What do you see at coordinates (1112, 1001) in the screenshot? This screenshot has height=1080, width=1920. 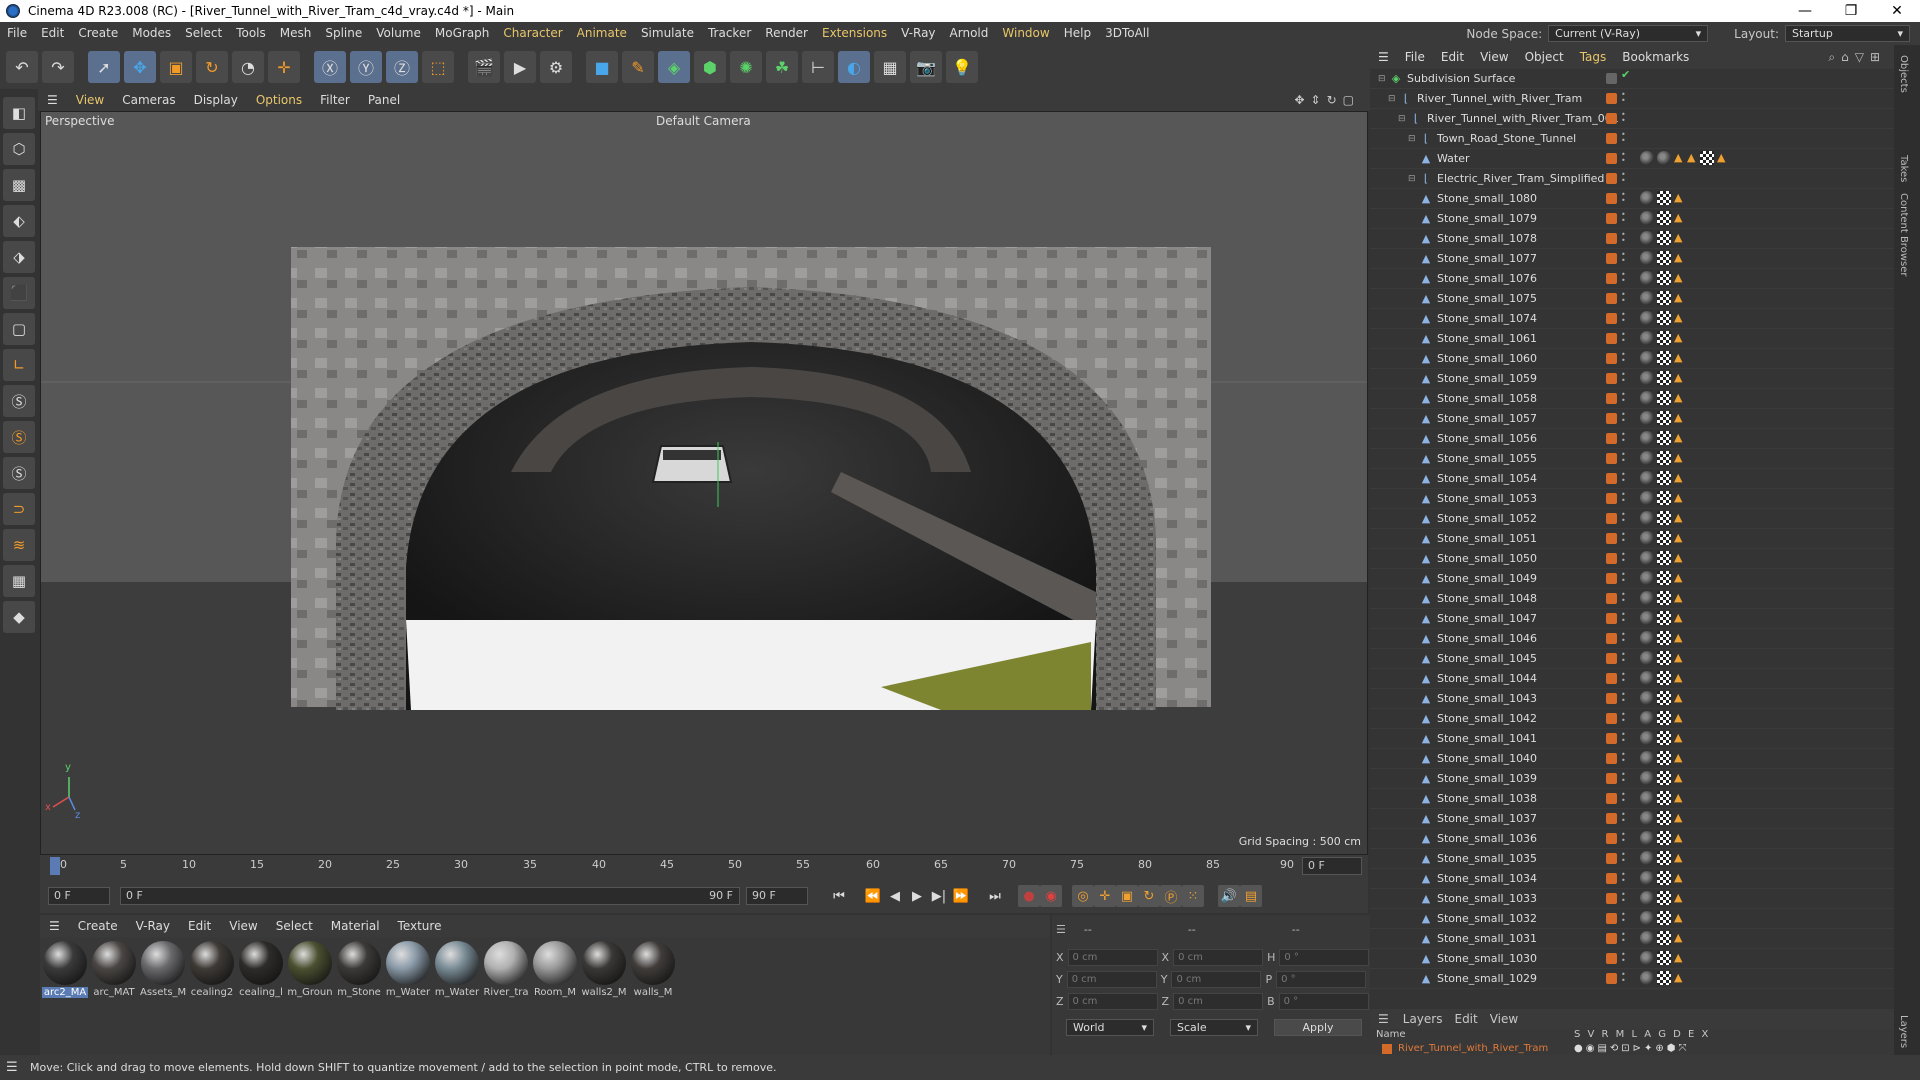 I see `position-z-field: 0 cm` at bounding box center [1112, 1001].